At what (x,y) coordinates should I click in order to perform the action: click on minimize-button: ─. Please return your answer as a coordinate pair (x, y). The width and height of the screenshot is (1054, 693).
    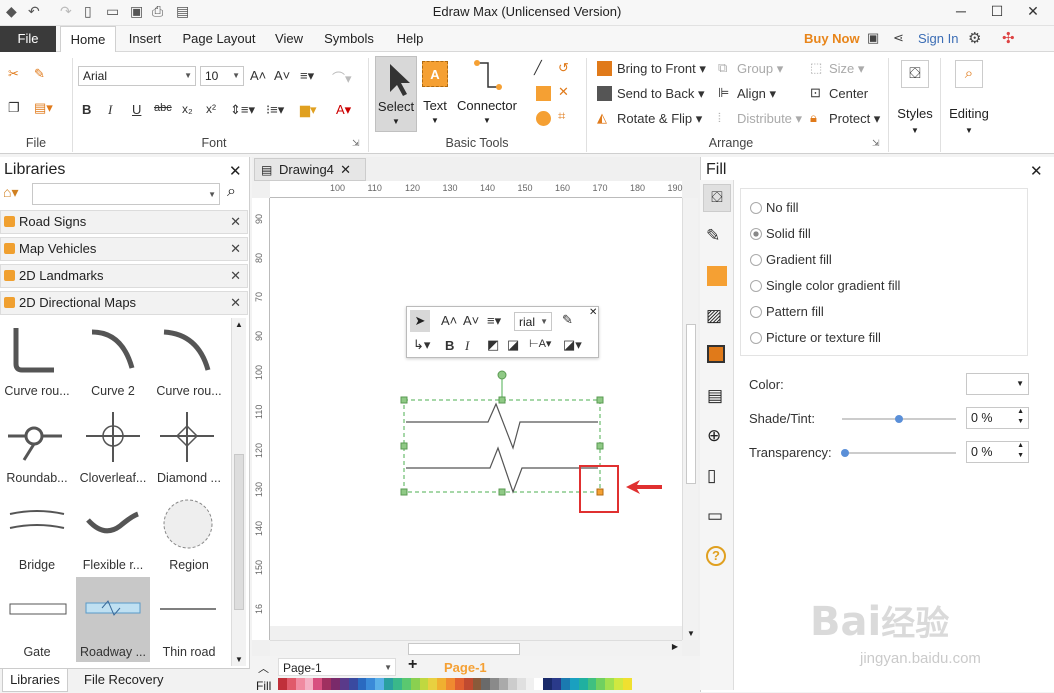
    Looking at the image, I should click on (961, 12).